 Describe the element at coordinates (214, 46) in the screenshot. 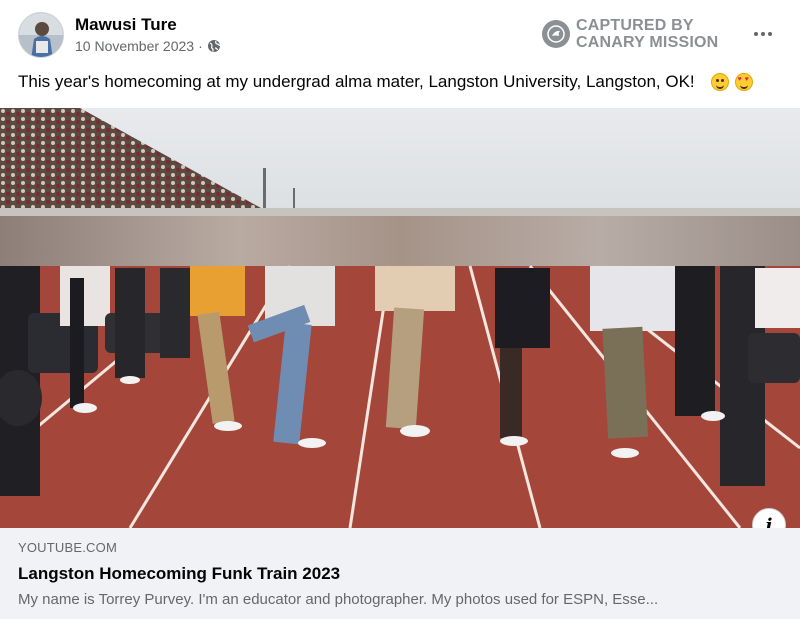

I see `globe-icon` at that location.